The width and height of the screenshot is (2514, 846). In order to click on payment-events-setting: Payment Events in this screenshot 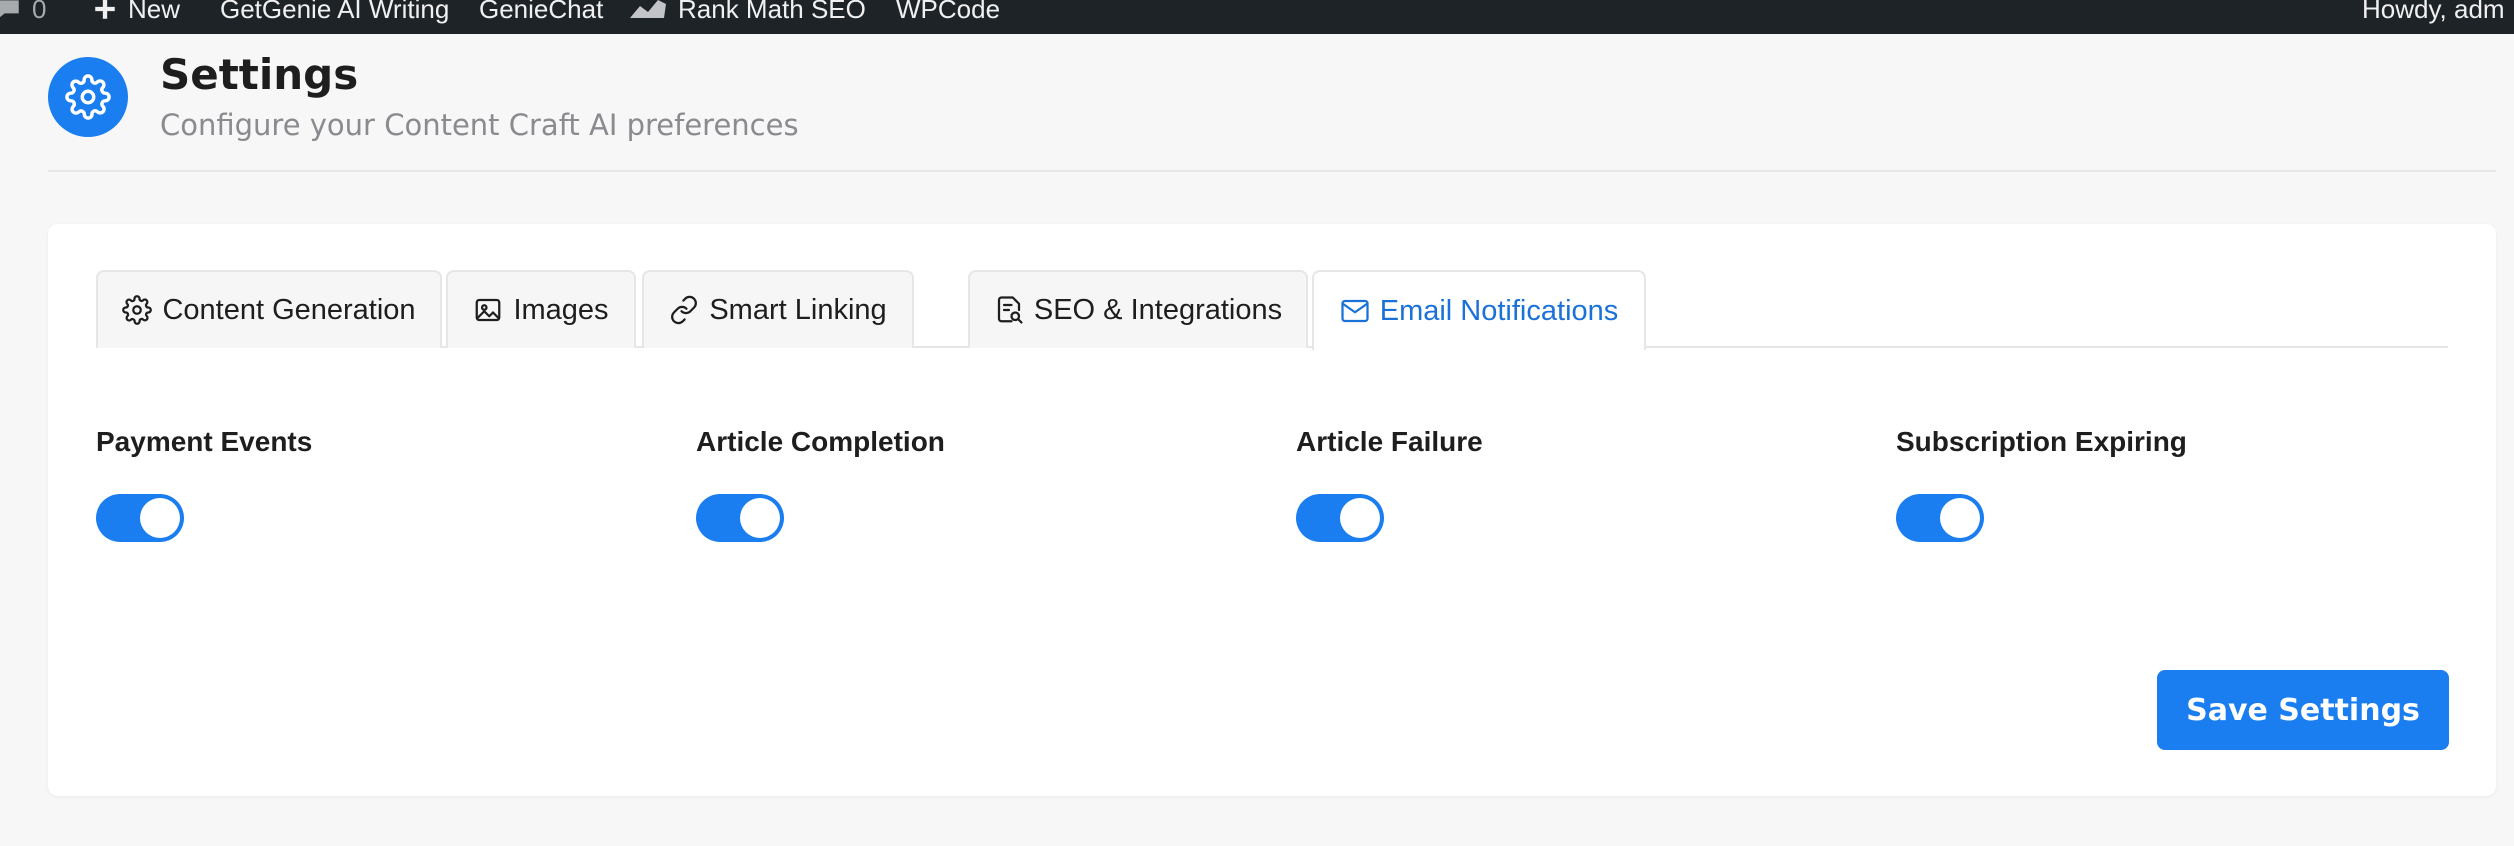, I will do `click(204, 484)`.